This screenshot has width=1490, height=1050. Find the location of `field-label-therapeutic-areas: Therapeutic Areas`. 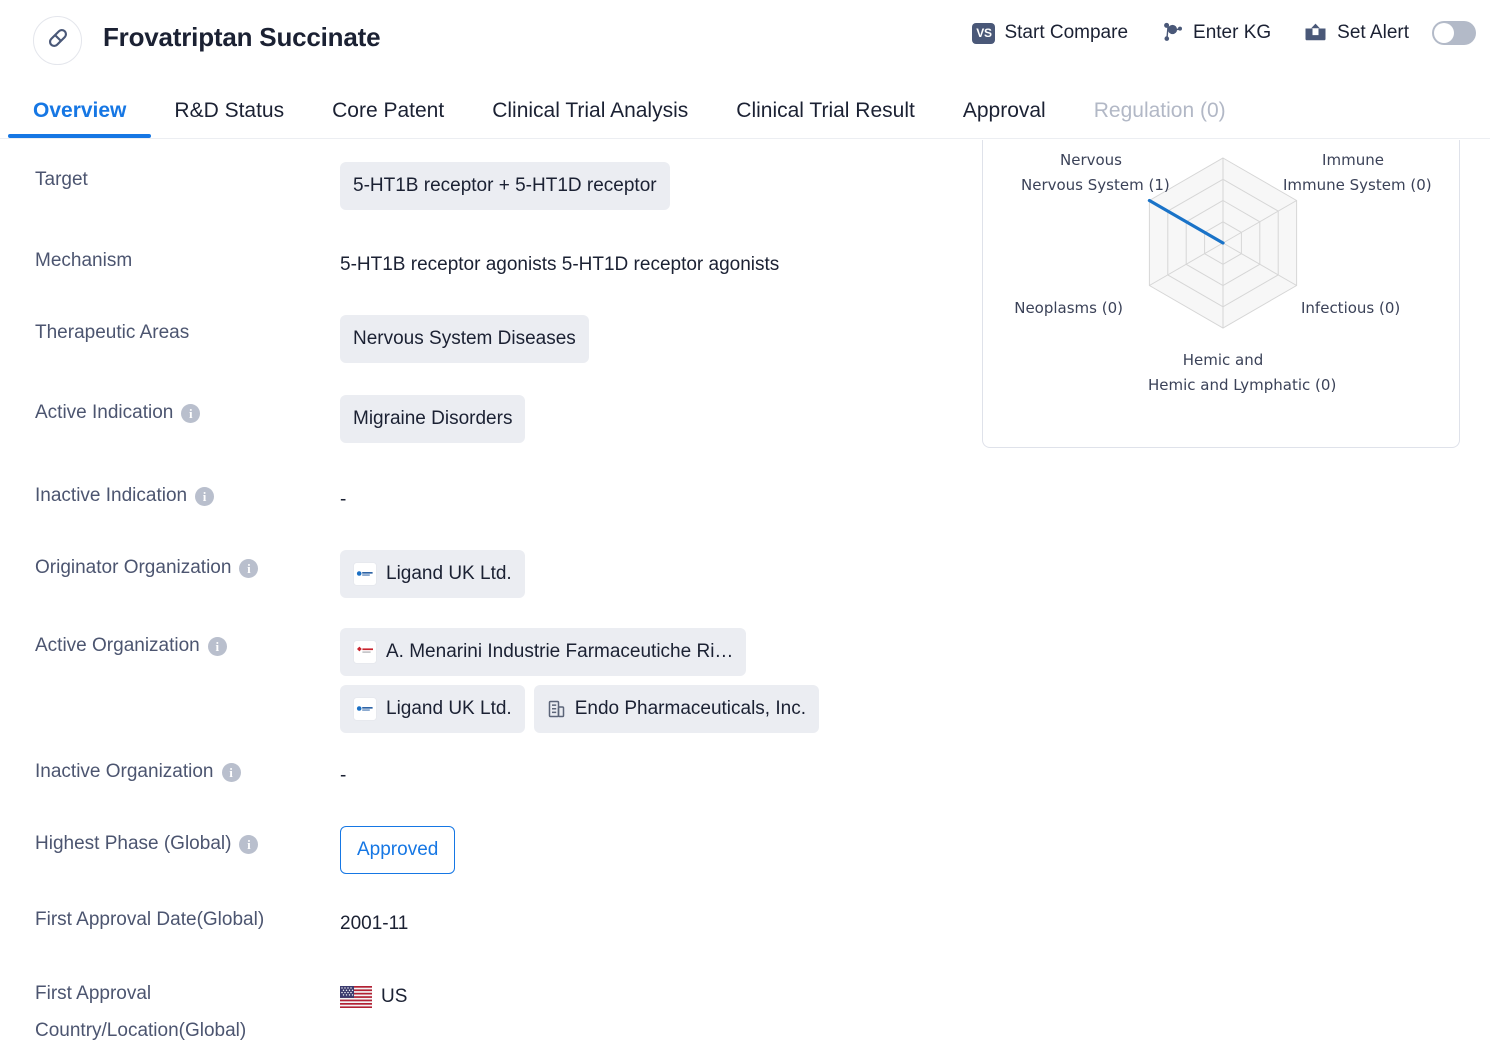

field-label-therapeutic-areas: Therapeutic Areas is located at coordinates (170, 333).